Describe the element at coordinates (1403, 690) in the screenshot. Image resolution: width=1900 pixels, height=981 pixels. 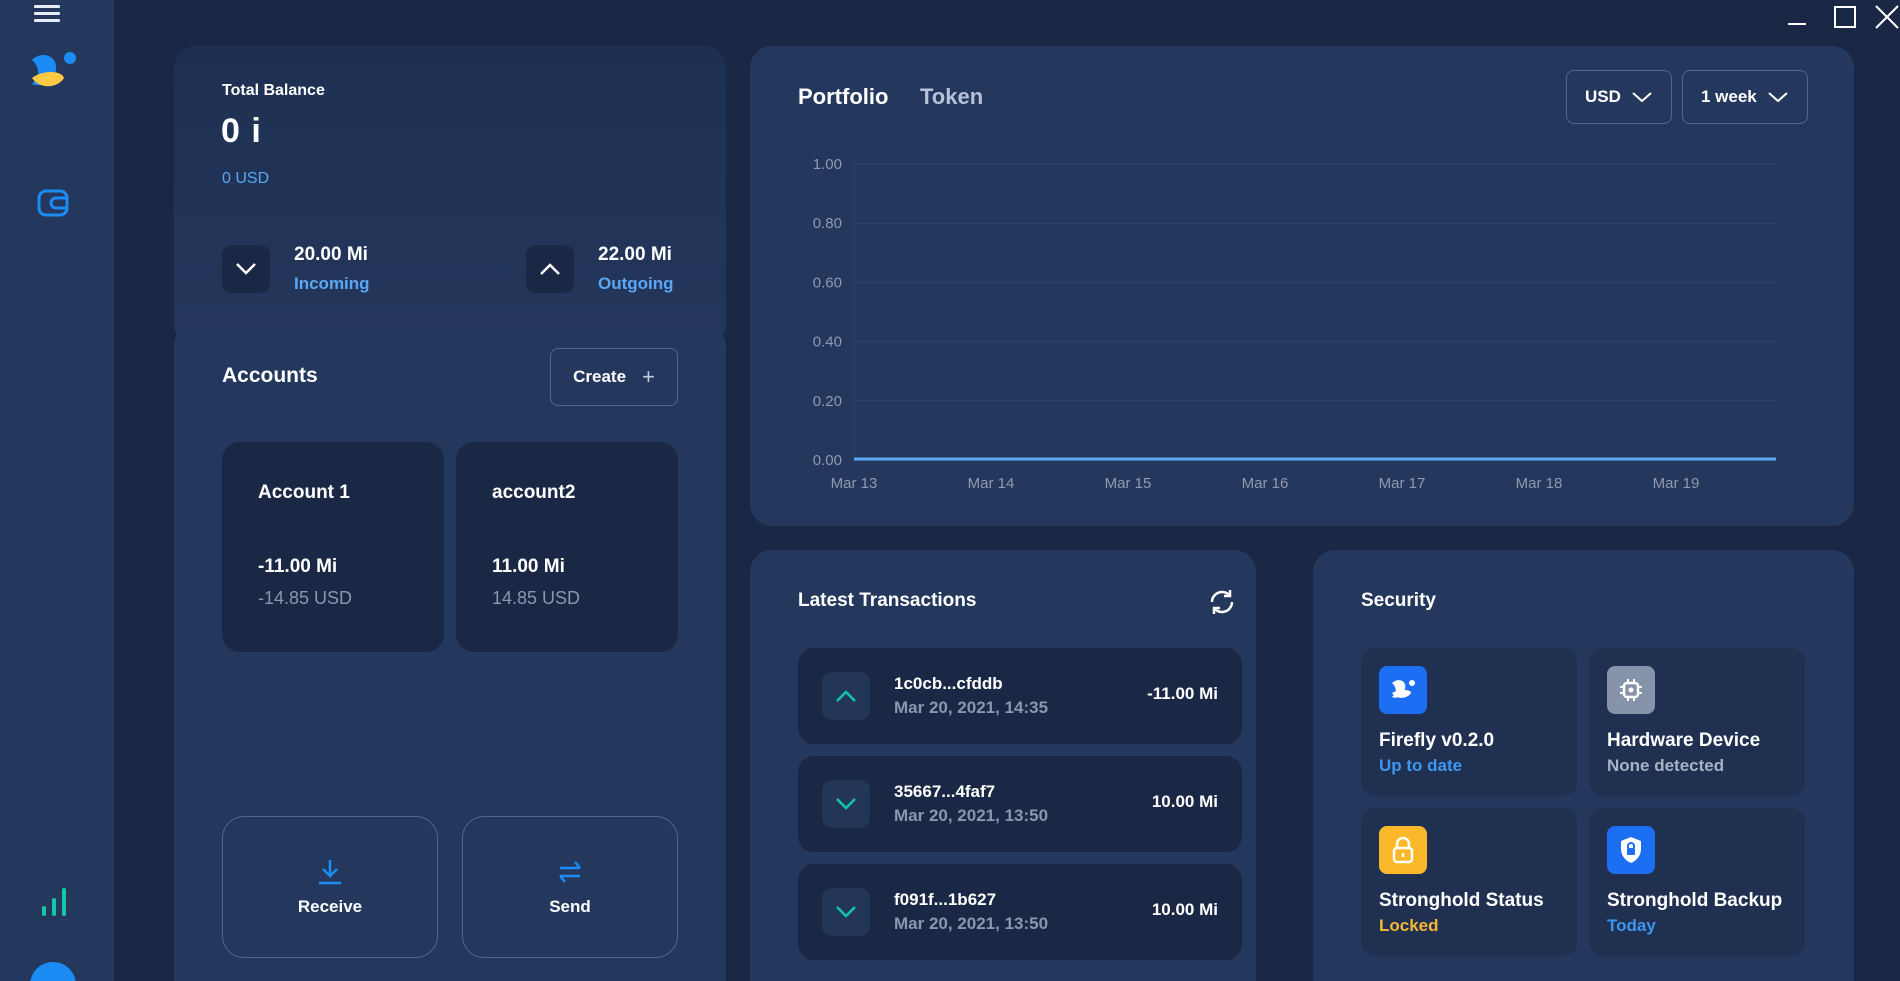
I see `firefly-icon` at that location.